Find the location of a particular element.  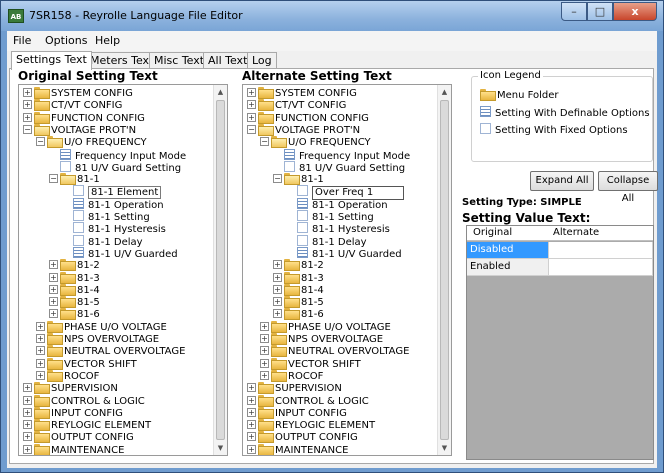

grid-cell-alternate is located at coordinates (601, 250).